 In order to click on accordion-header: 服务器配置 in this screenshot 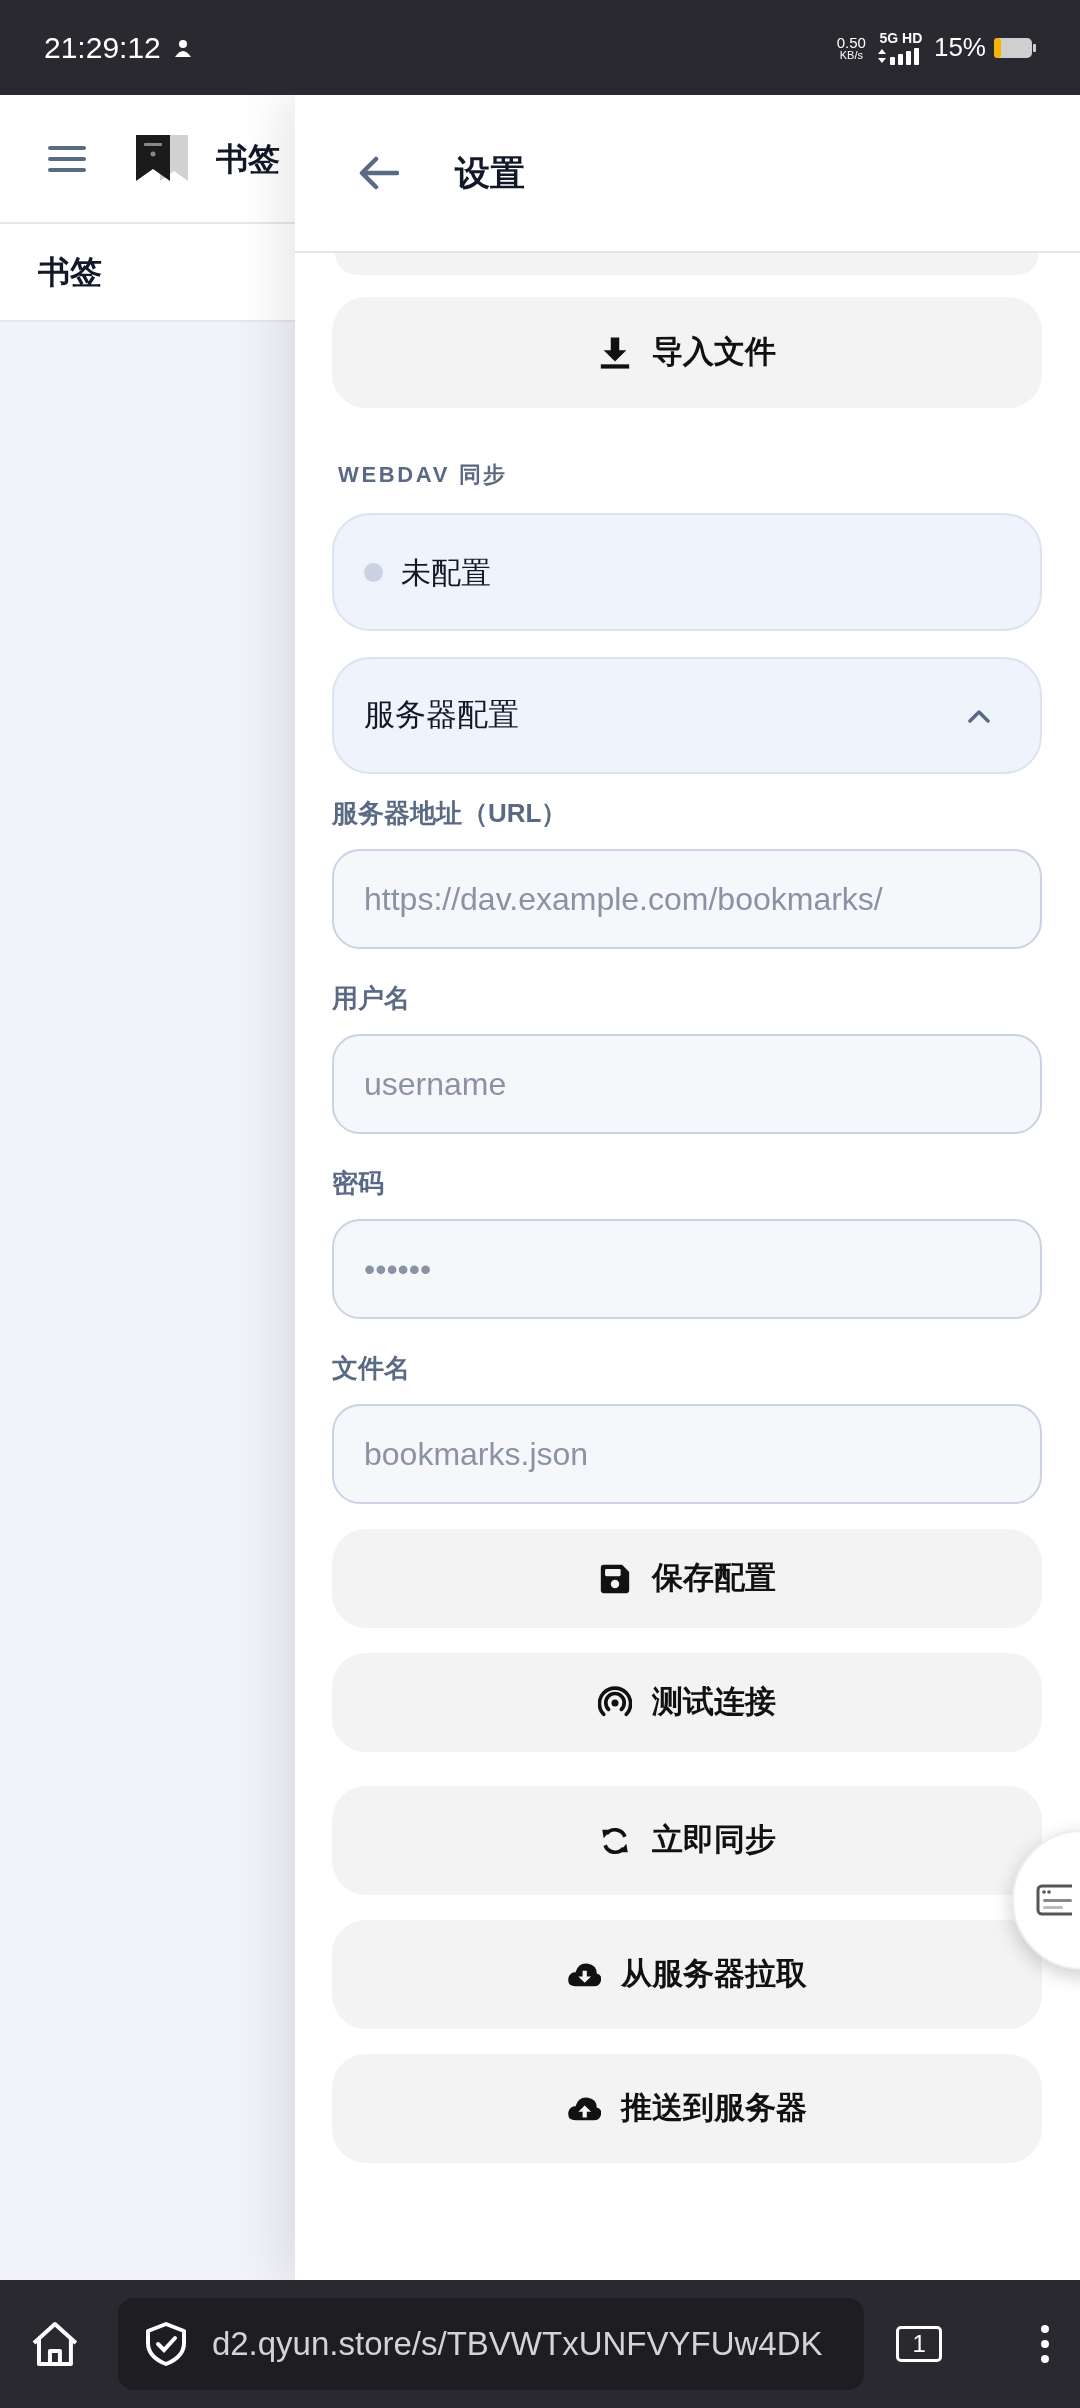, I will do `click(687, 715)`.